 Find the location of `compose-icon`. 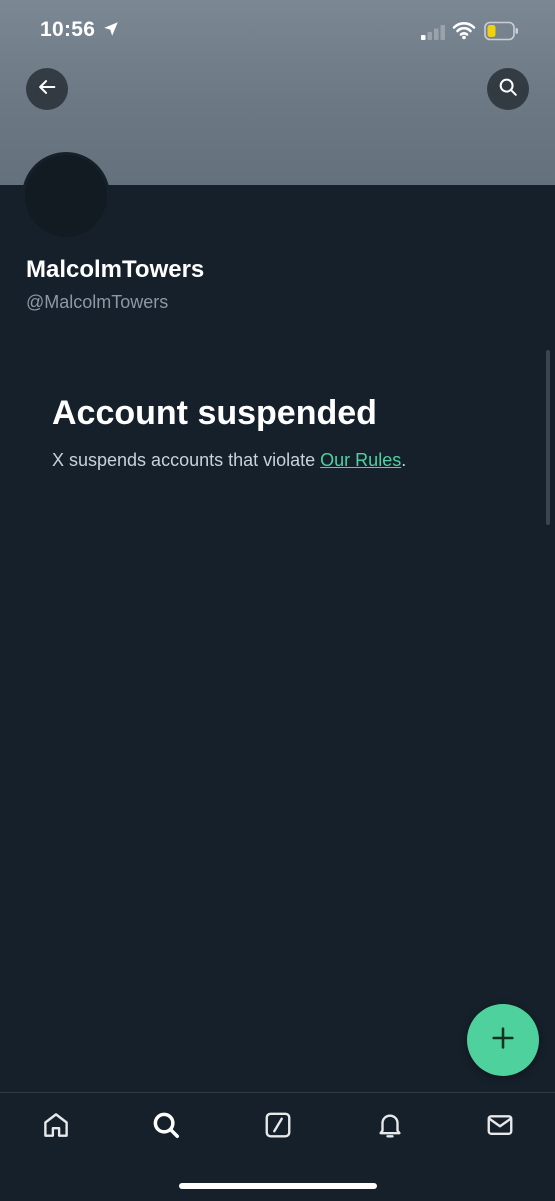

compose-icon is located at coordinates (278, 1127).